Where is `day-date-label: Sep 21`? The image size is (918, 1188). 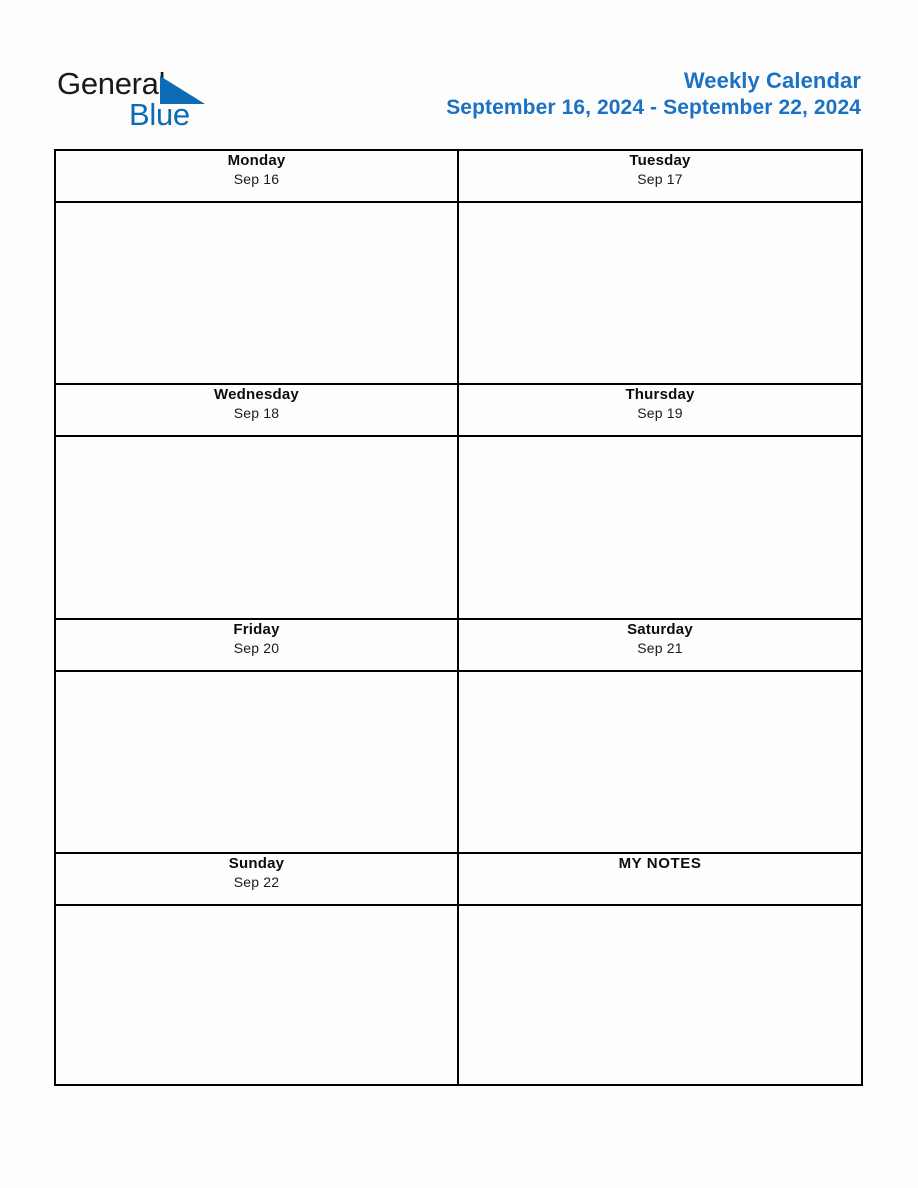 day-date-label: Sep 21 is located at coordinates (660, 648).